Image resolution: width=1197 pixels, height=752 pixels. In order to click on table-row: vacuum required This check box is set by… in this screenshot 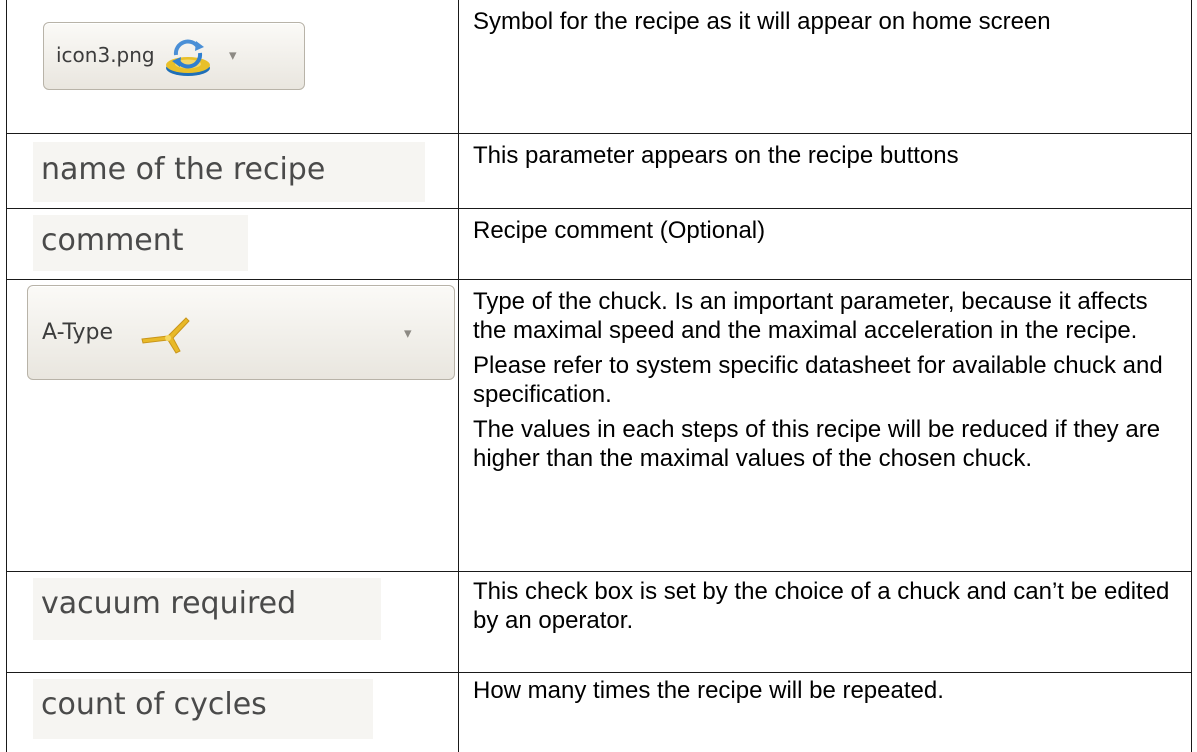, I will do `click(599, 622)`.